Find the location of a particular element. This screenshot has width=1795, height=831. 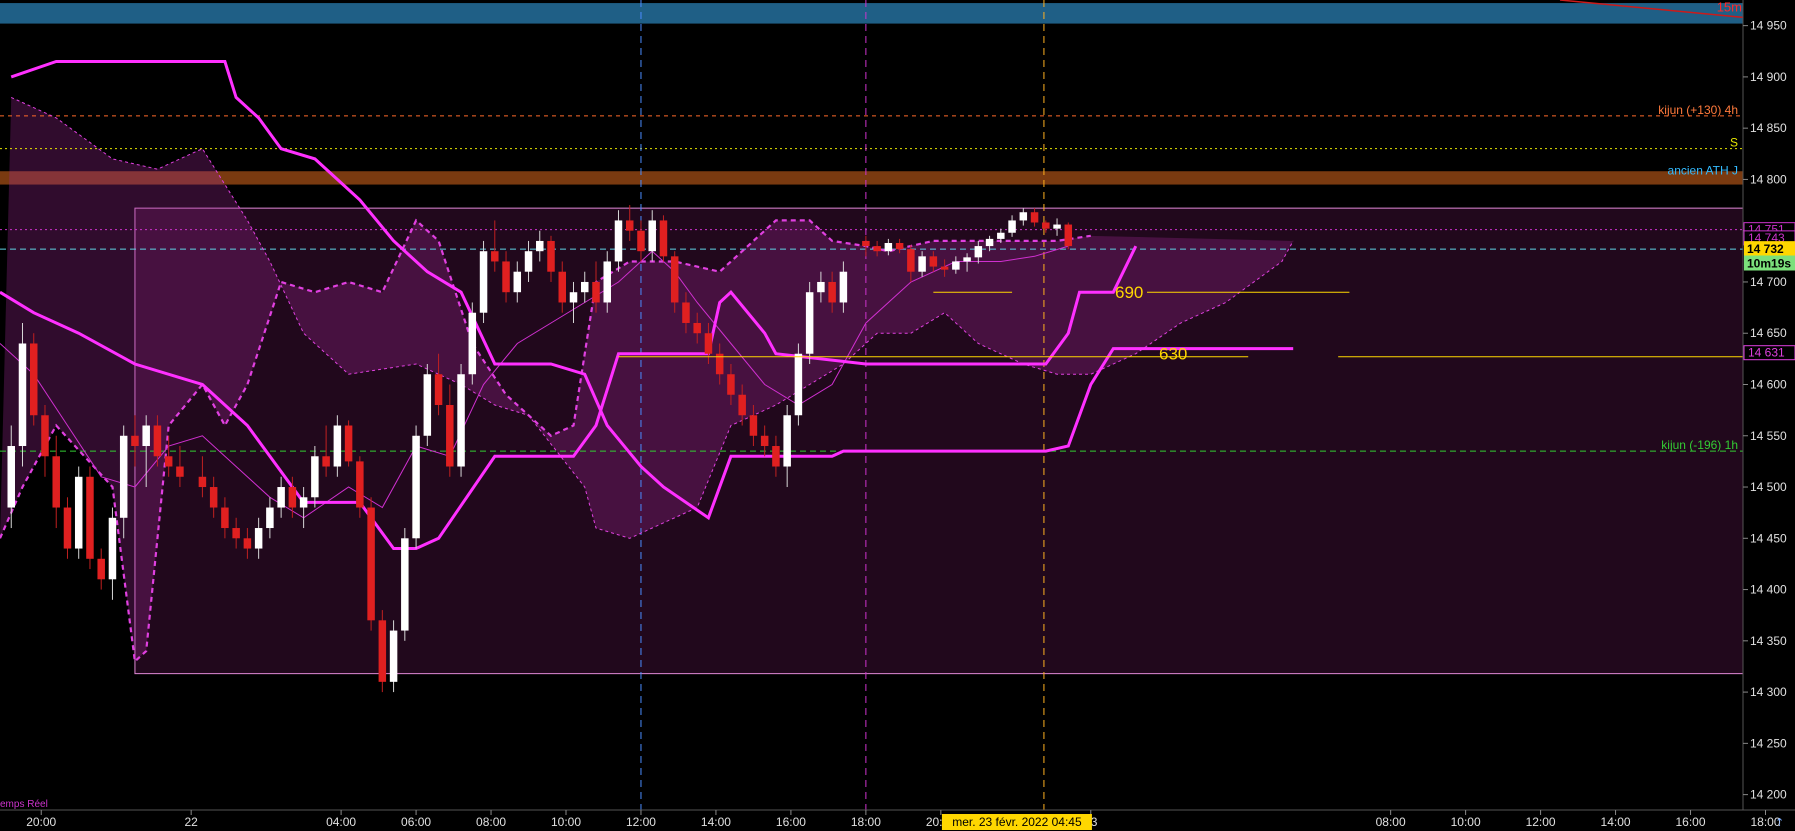

annotation-label: S is located at coordinates (1734, 143).